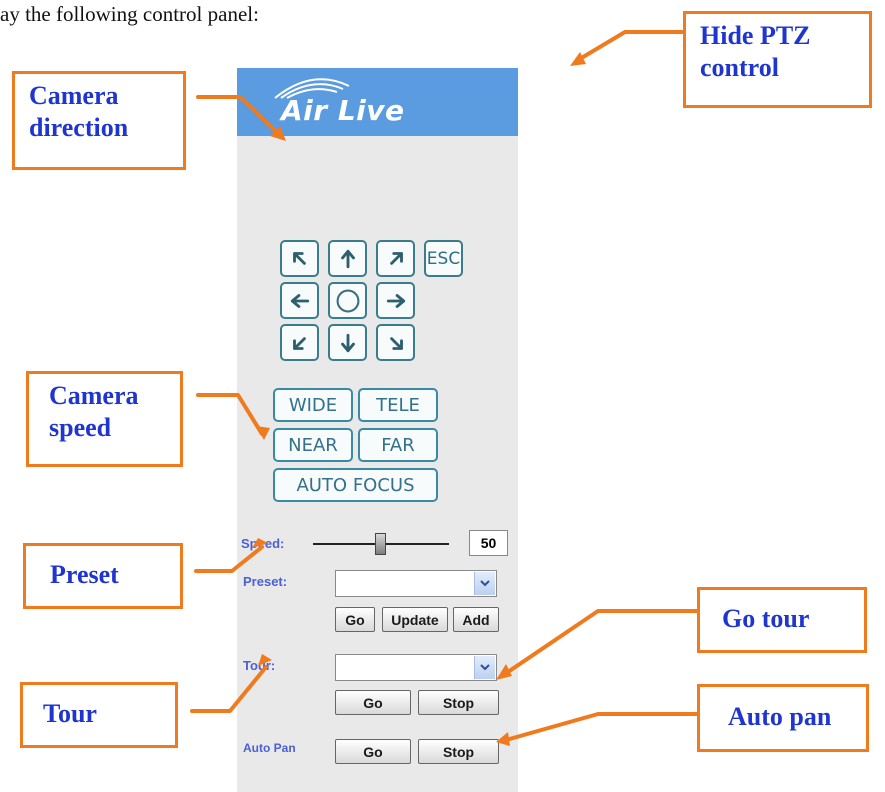 This screenshot has width=885, height=792. What do you see at coordinates (783, 718) in the screenshot?
I see `callout-auto-pan: Auto pan` at bounding box center [783, 718].